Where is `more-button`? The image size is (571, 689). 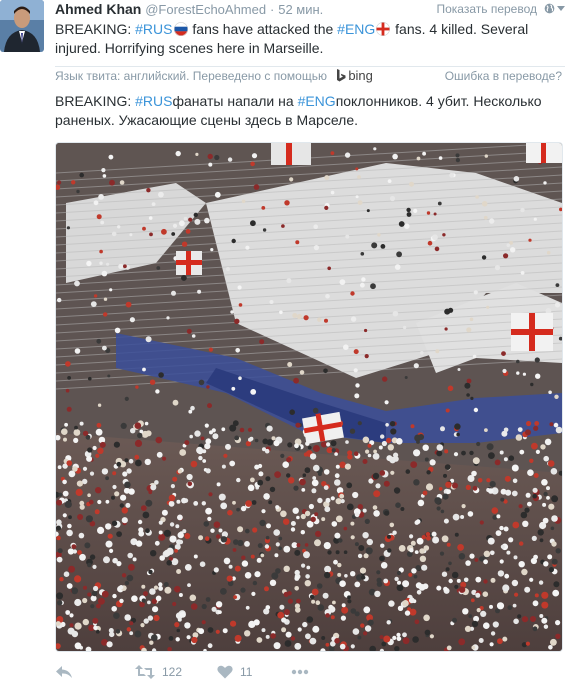 more-button is located at coordinates (300, 671).